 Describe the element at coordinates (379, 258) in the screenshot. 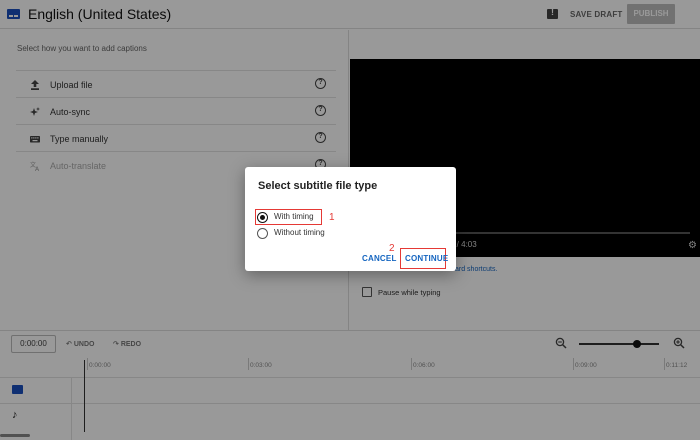

I see `cancel-button: CANCEL` at that location.